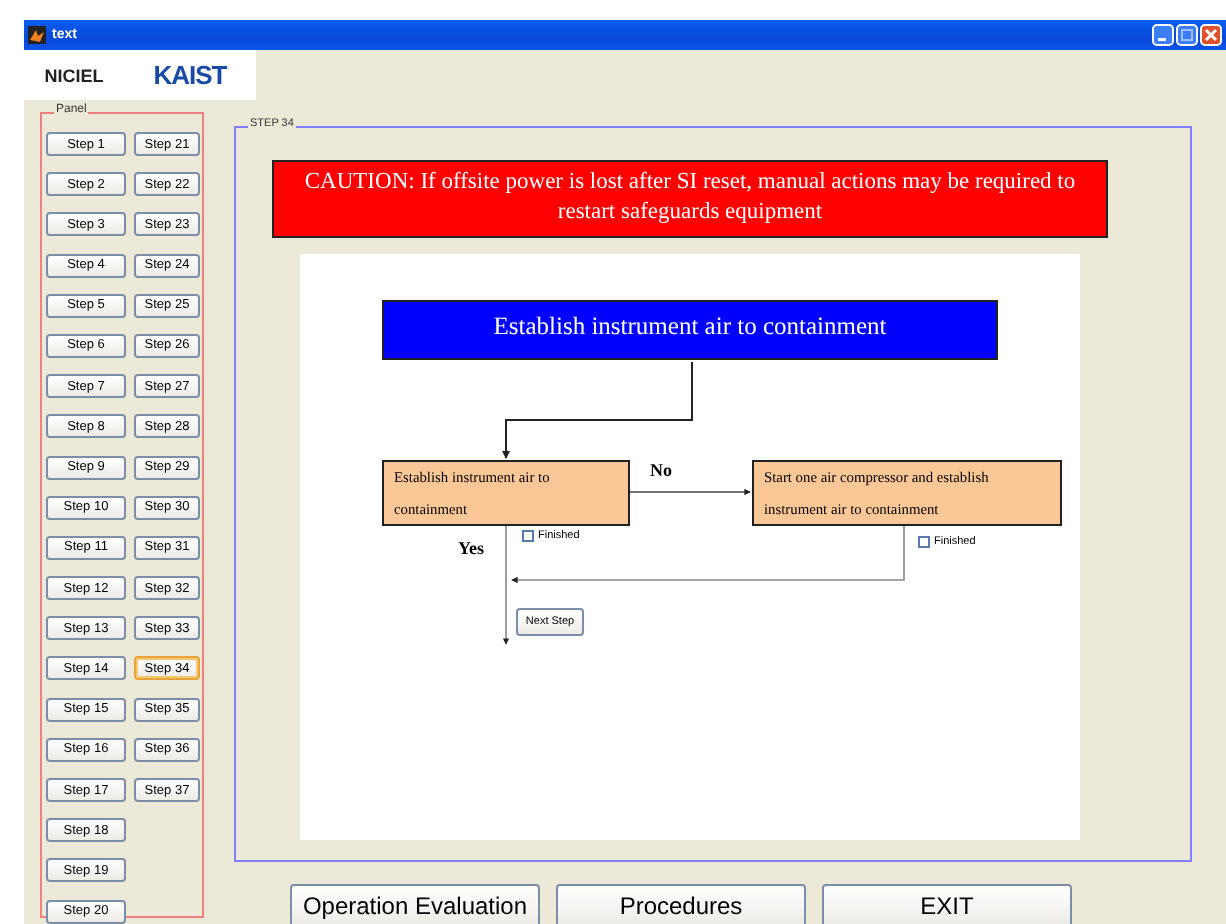  What do you see at coordinates (1187, 35) in the screenshot?
I see `maximize-icon` at bounding box center [1187, 35].